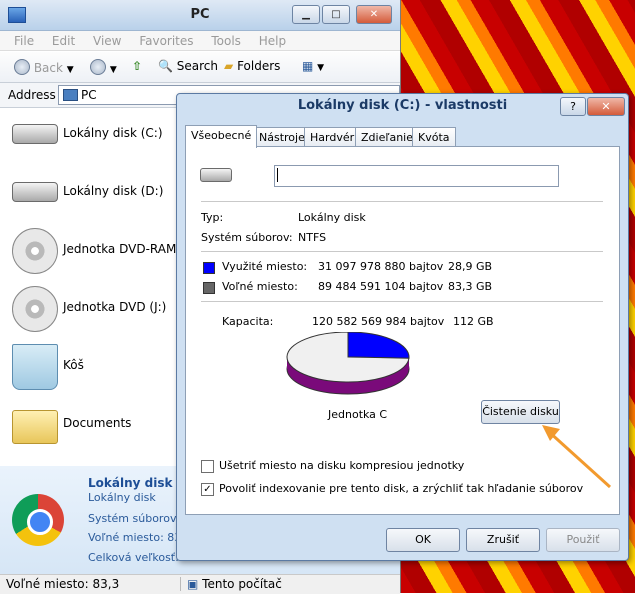 The width and height of the screenshot is (635, 594). What do you see at coordinates (312, 237) in the screenshot?
I see `filesystem-value: NTFS` at bounding box center [312, 237].